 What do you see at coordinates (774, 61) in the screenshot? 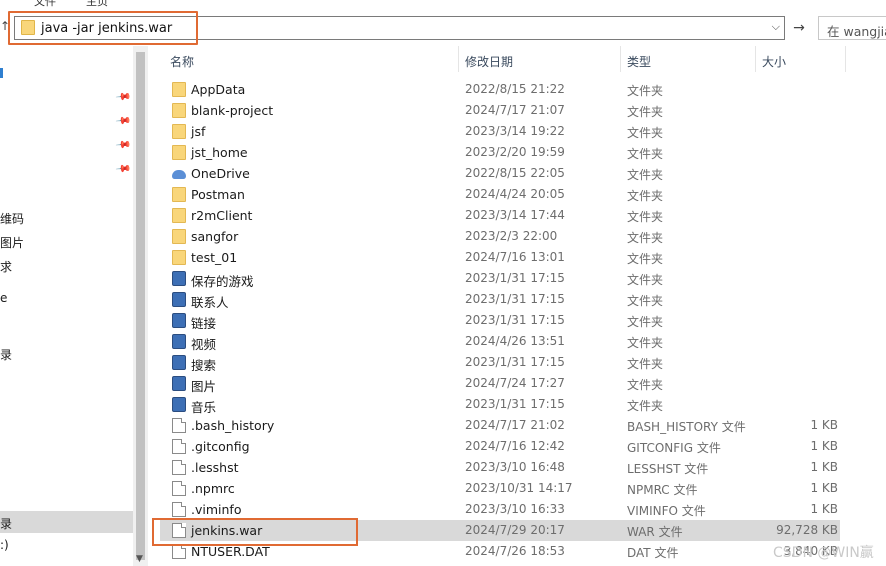
I see `column-header-size: 大小` at bounding box center [774, 61].